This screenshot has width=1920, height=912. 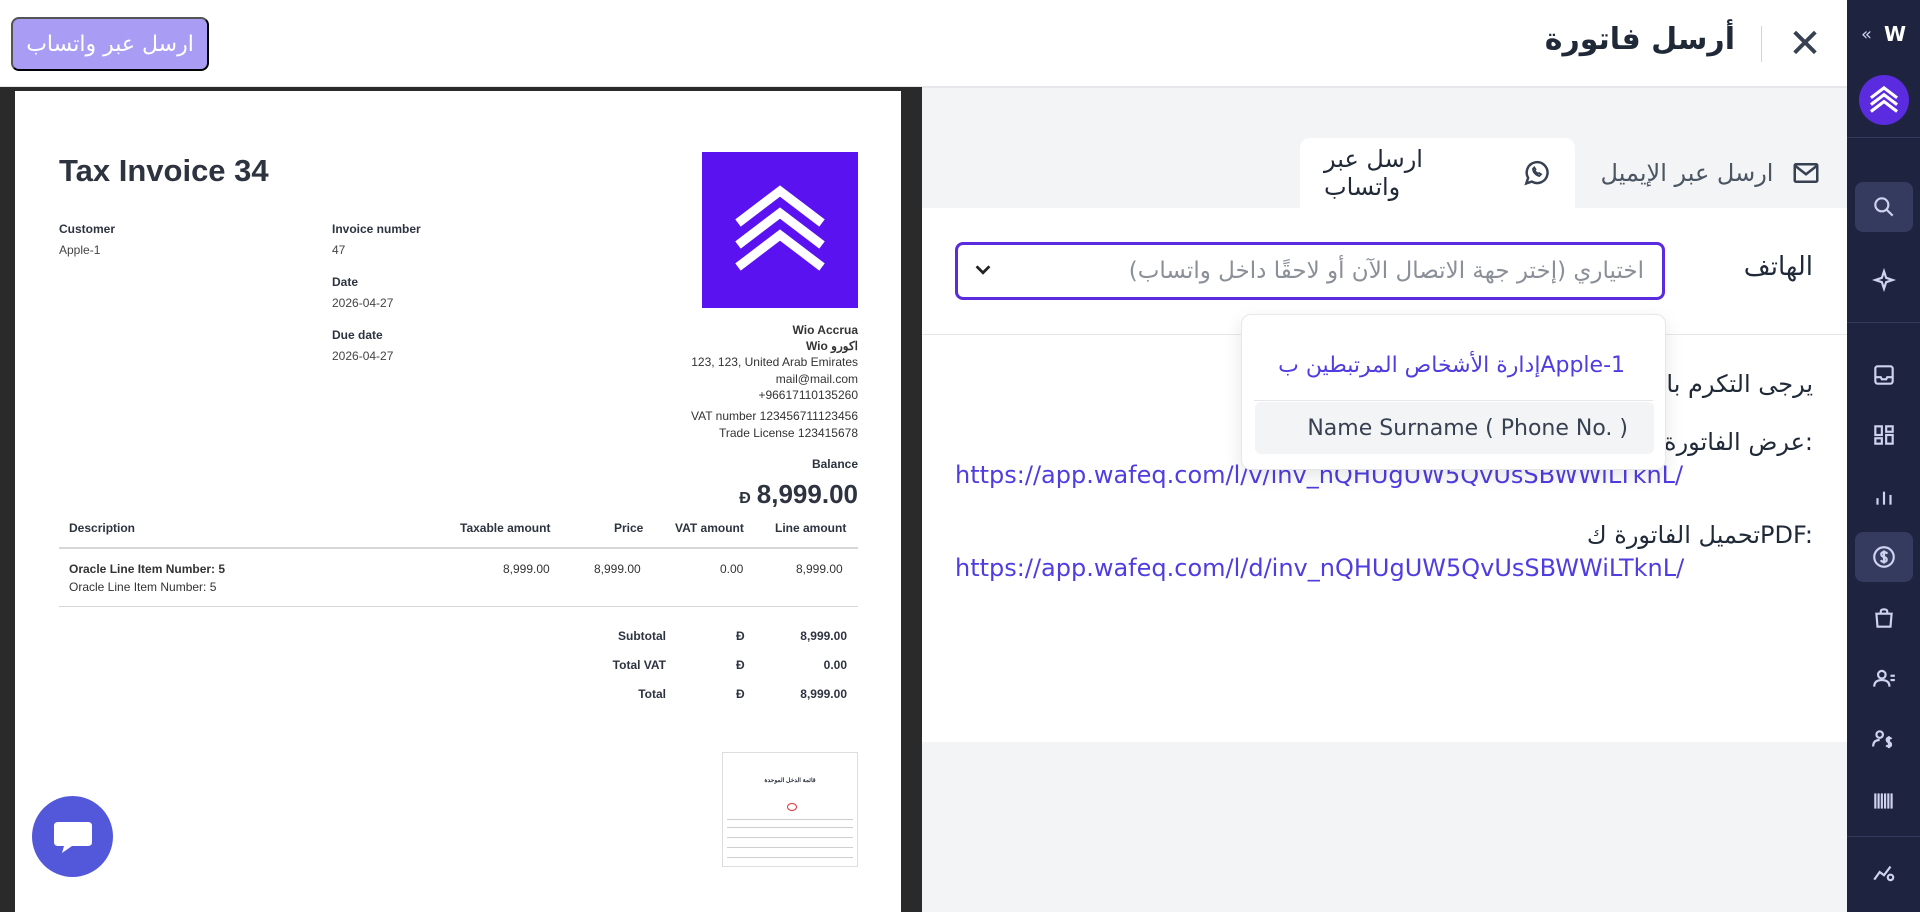 What do you see at coordinates (376, 229) in the screenshot?
I see `invoice-number-label: Invoice number` at bounding box center [376, 229].